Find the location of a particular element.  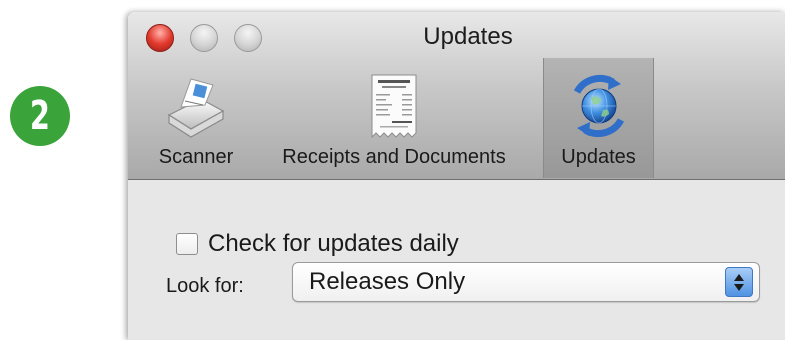

step-number: 2 is located at coordinates (40, 116).